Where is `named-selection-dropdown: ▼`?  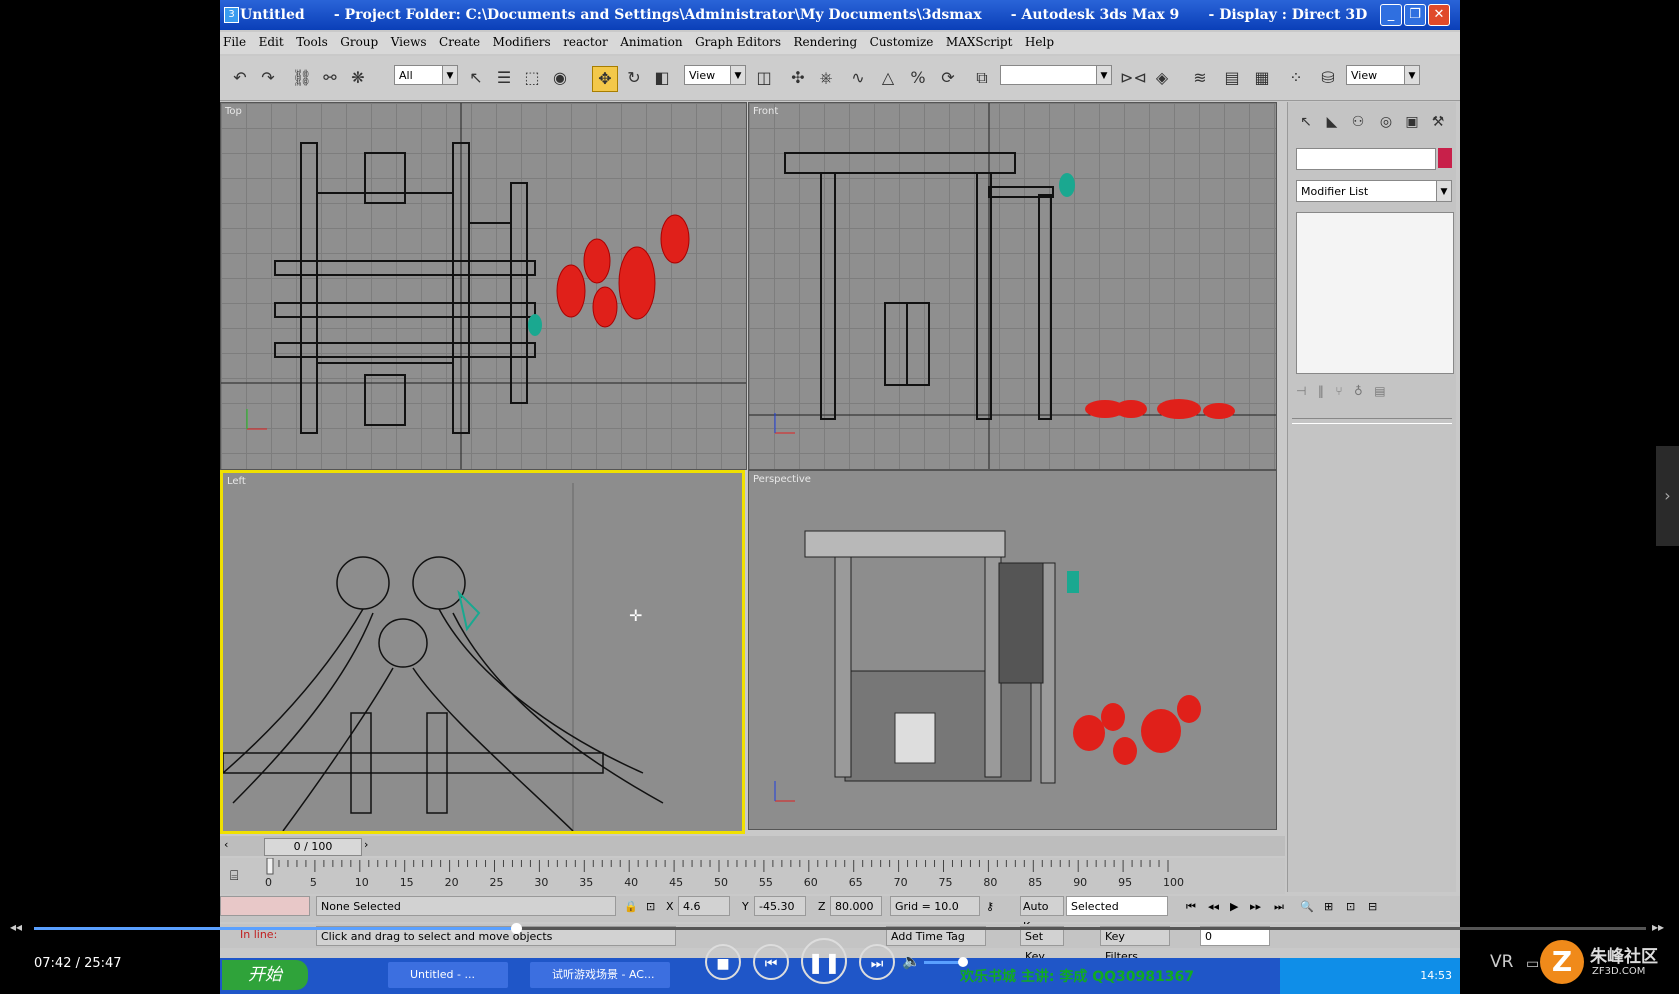
named-selection-dropdown: ▼ is located at coordinates (1056, 75).